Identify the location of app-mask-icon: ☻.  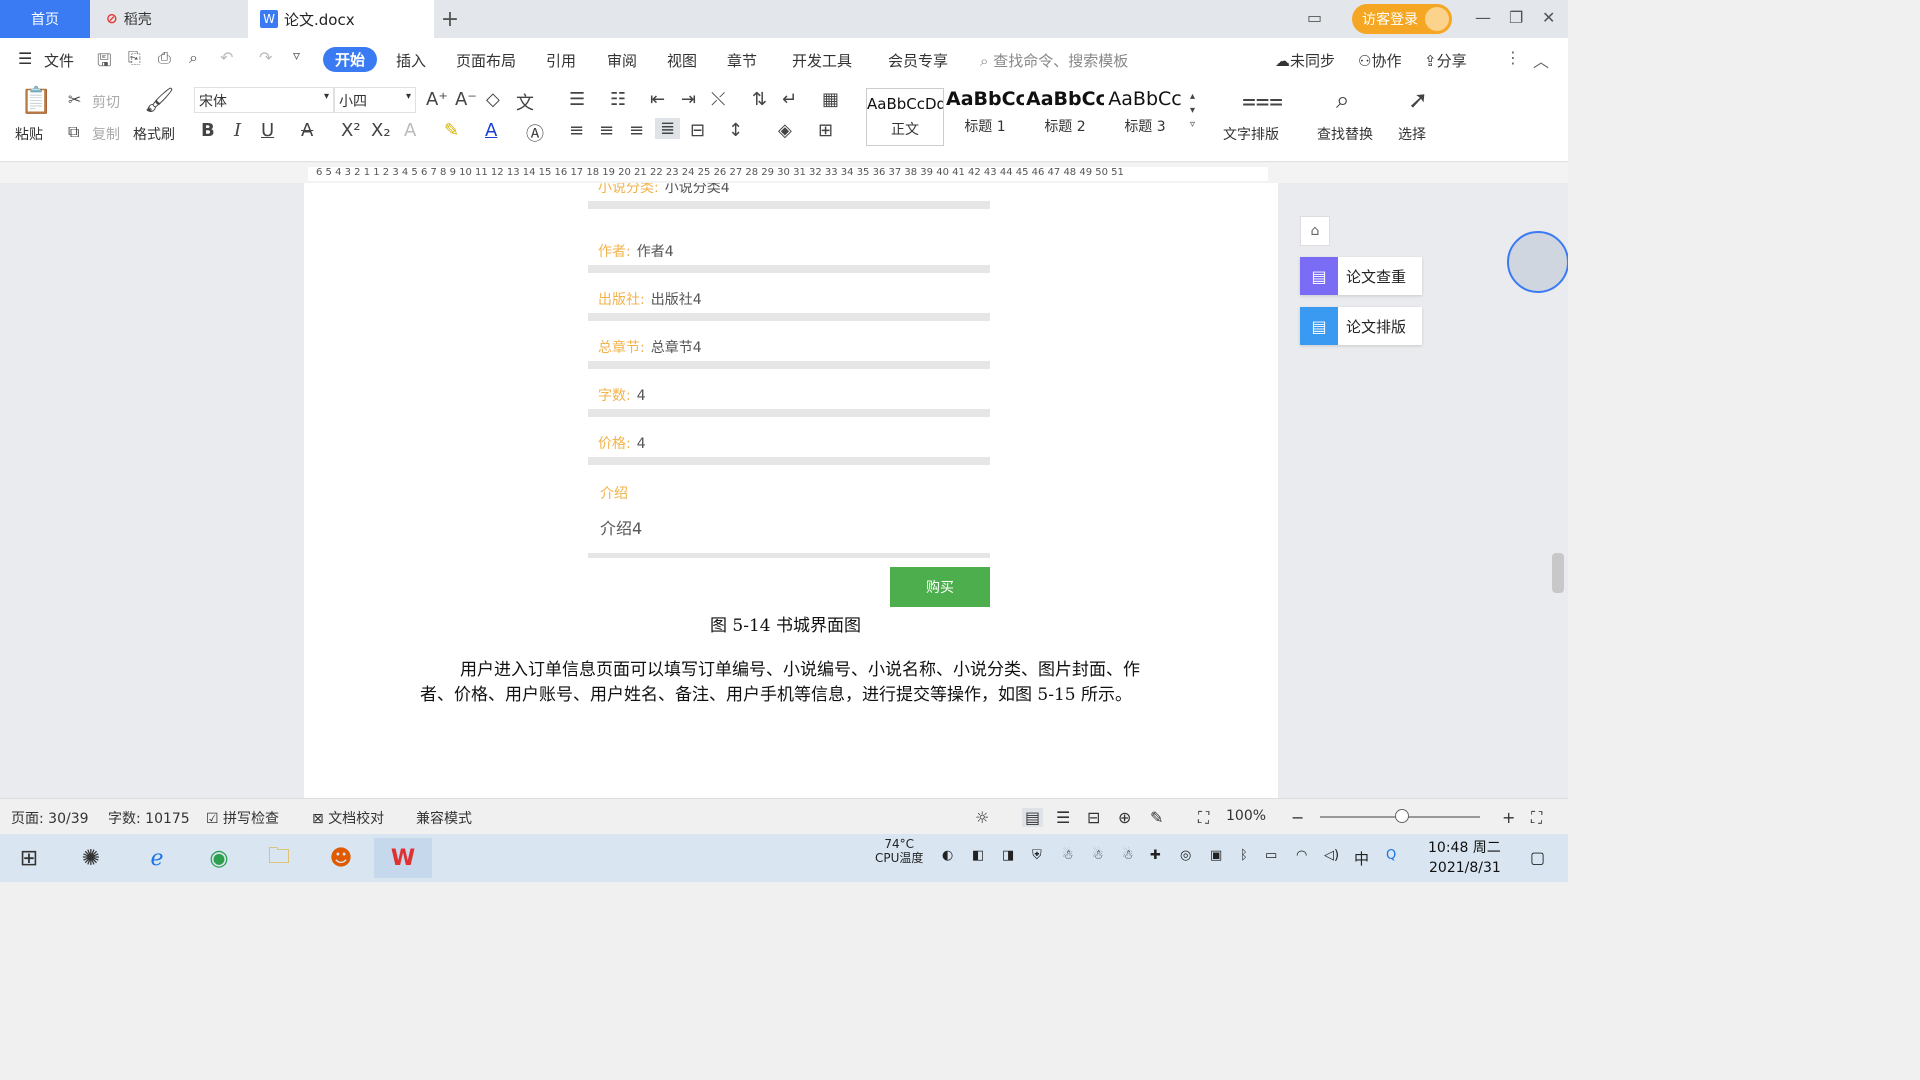
(341, 858).